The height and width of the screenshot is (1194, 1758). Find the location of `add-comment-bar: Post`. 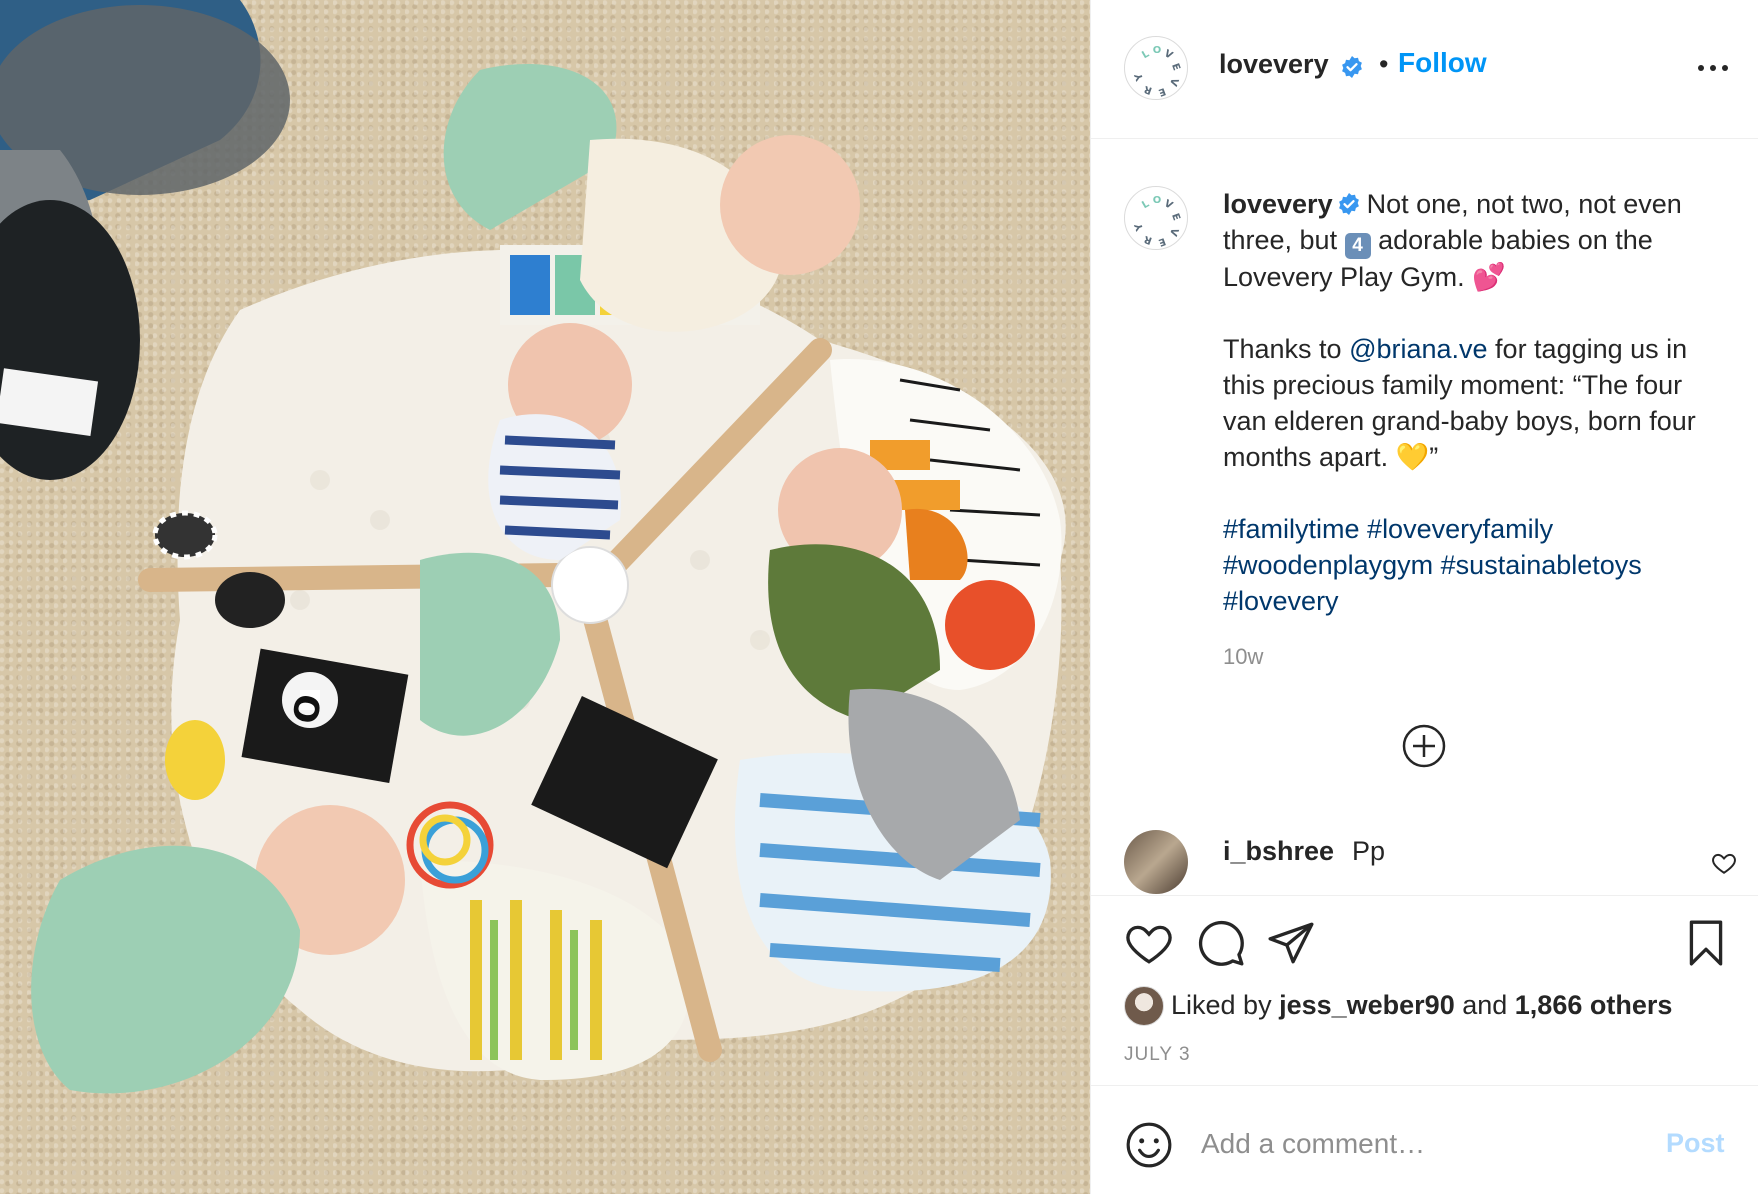

add-comment-bar: Post is located at coordinates (1424, 1139).